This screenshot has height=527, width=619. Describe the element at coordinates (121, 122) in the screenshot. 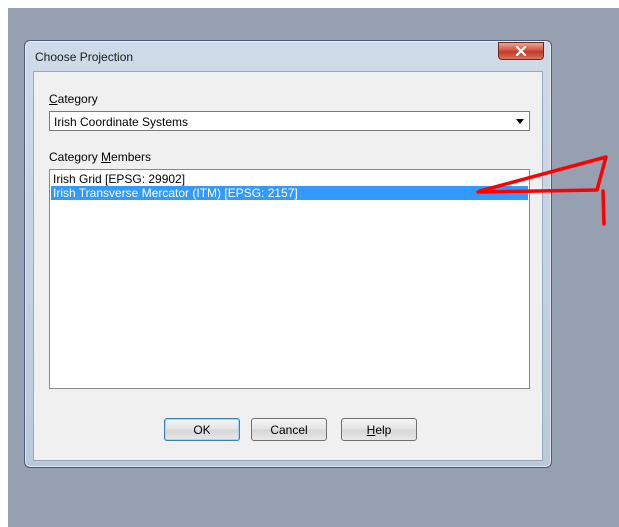

I see `category-selected-value: Irish Coordinate Systems` at that location.